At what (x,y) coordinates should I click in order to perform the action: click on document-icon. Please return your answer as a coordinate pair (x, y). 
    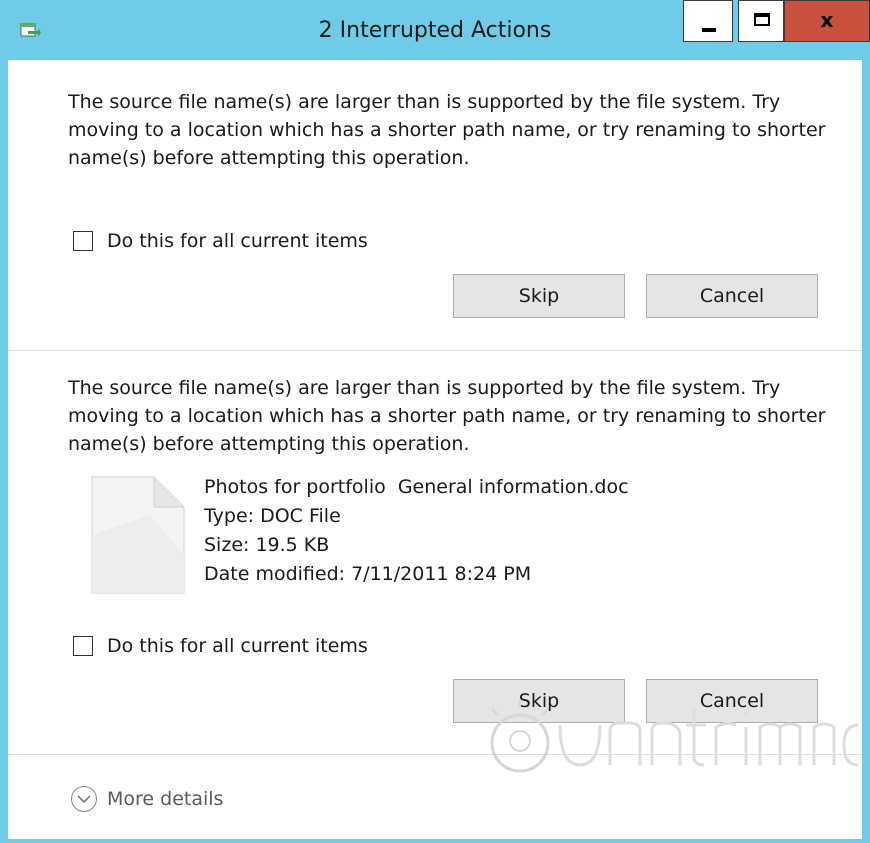
    Looking at the image, I should click on (138, 535).